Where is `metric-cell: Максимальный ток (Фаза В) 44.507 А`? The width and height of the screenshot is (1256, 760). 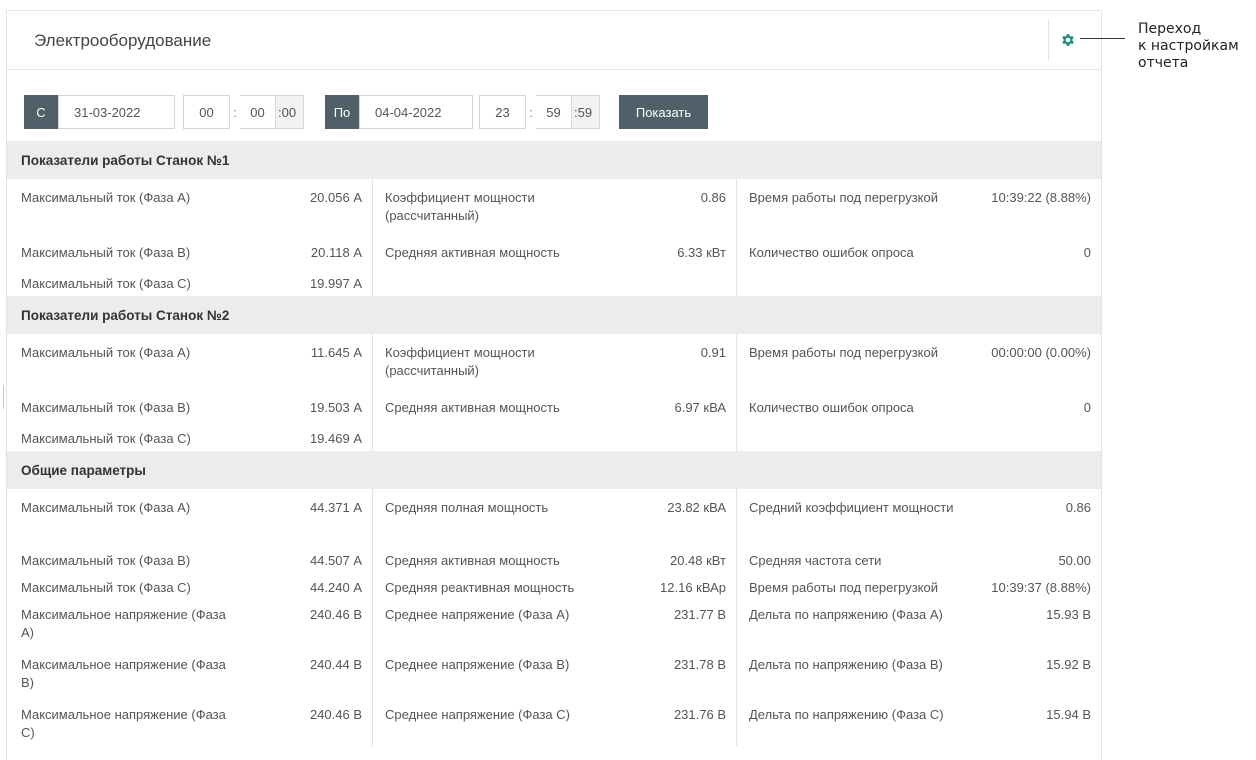
metric-cell: Максимальный ток (Фаза В) 44.507 А is located at coordinates (191, 560).